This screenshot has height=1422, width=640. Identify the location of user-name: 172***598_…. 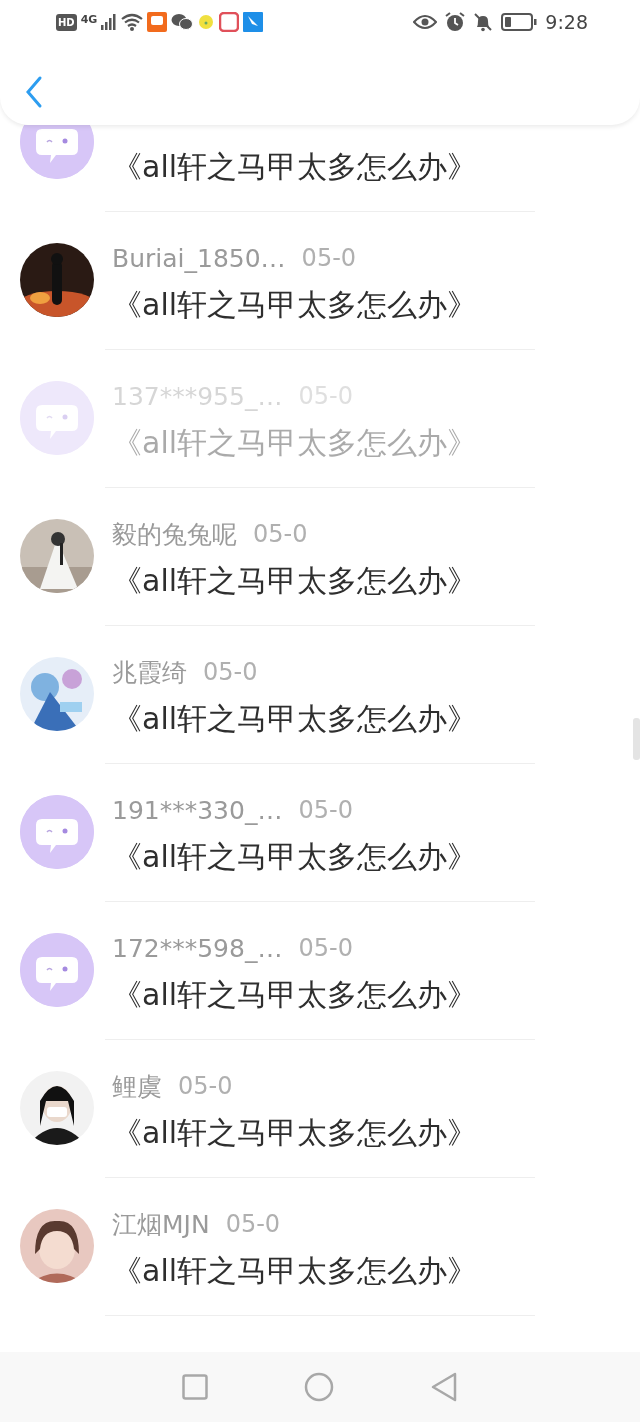
(197, 949).